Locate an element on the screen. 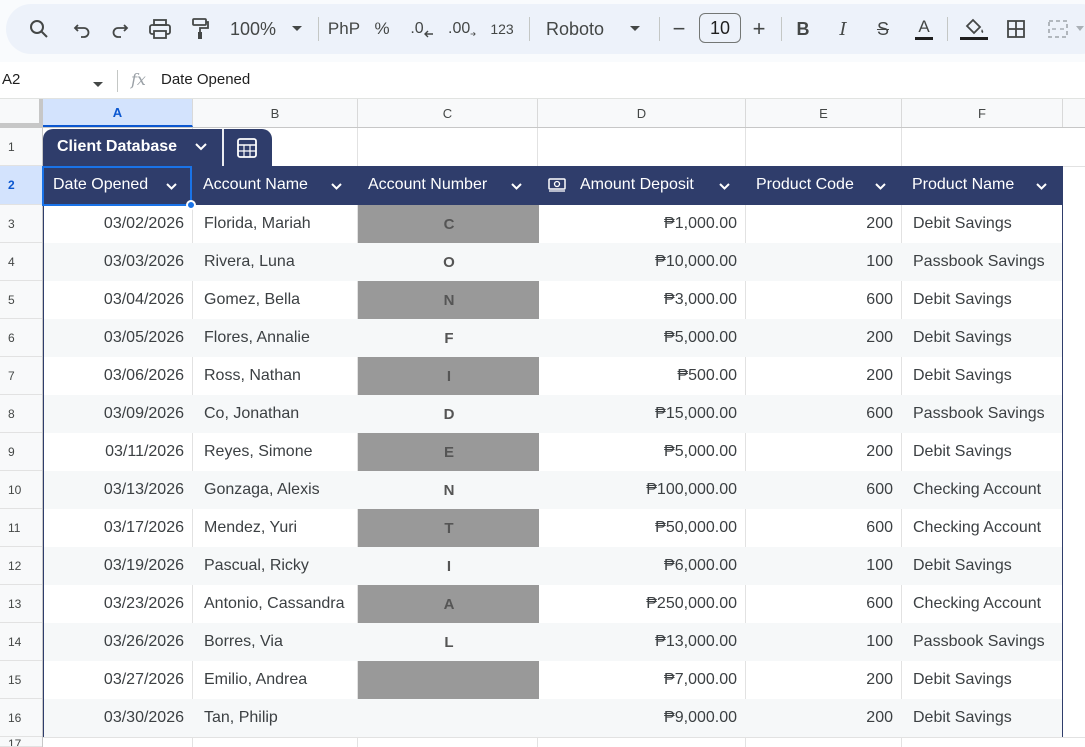 Image resolution: width=1085 pixels, height=747 pixels. cell-date-opened: 03/13/2026 is located at coordinates (119, 490).